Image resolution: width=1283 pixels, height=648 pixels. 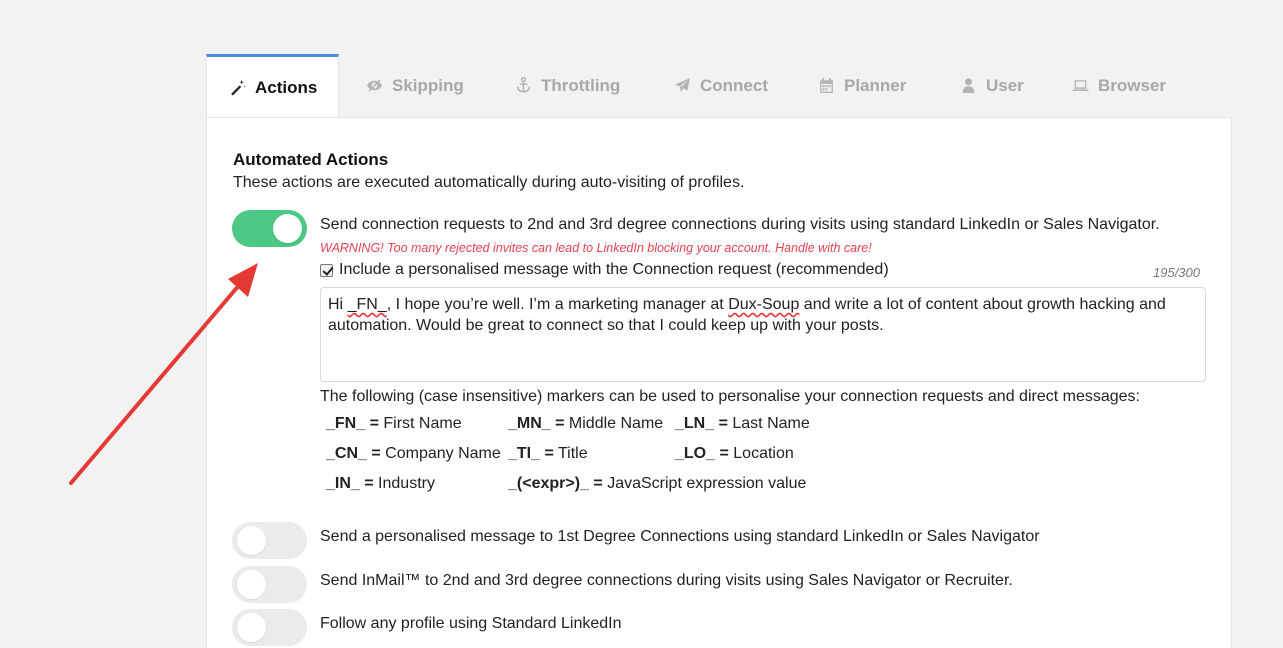 I want to click on tab-skipping: Skipping, so click(x=415, y=85).